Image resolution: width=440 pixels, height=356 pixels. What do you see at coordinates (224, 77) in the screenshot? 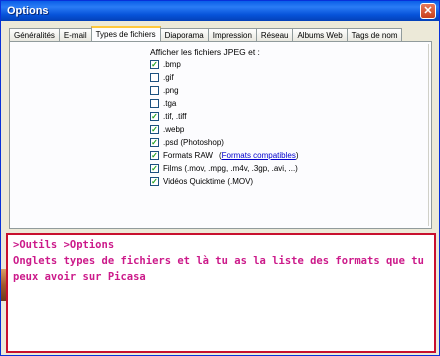
I see `checkbox-gif: .gif` at bounding box center [224, 77].